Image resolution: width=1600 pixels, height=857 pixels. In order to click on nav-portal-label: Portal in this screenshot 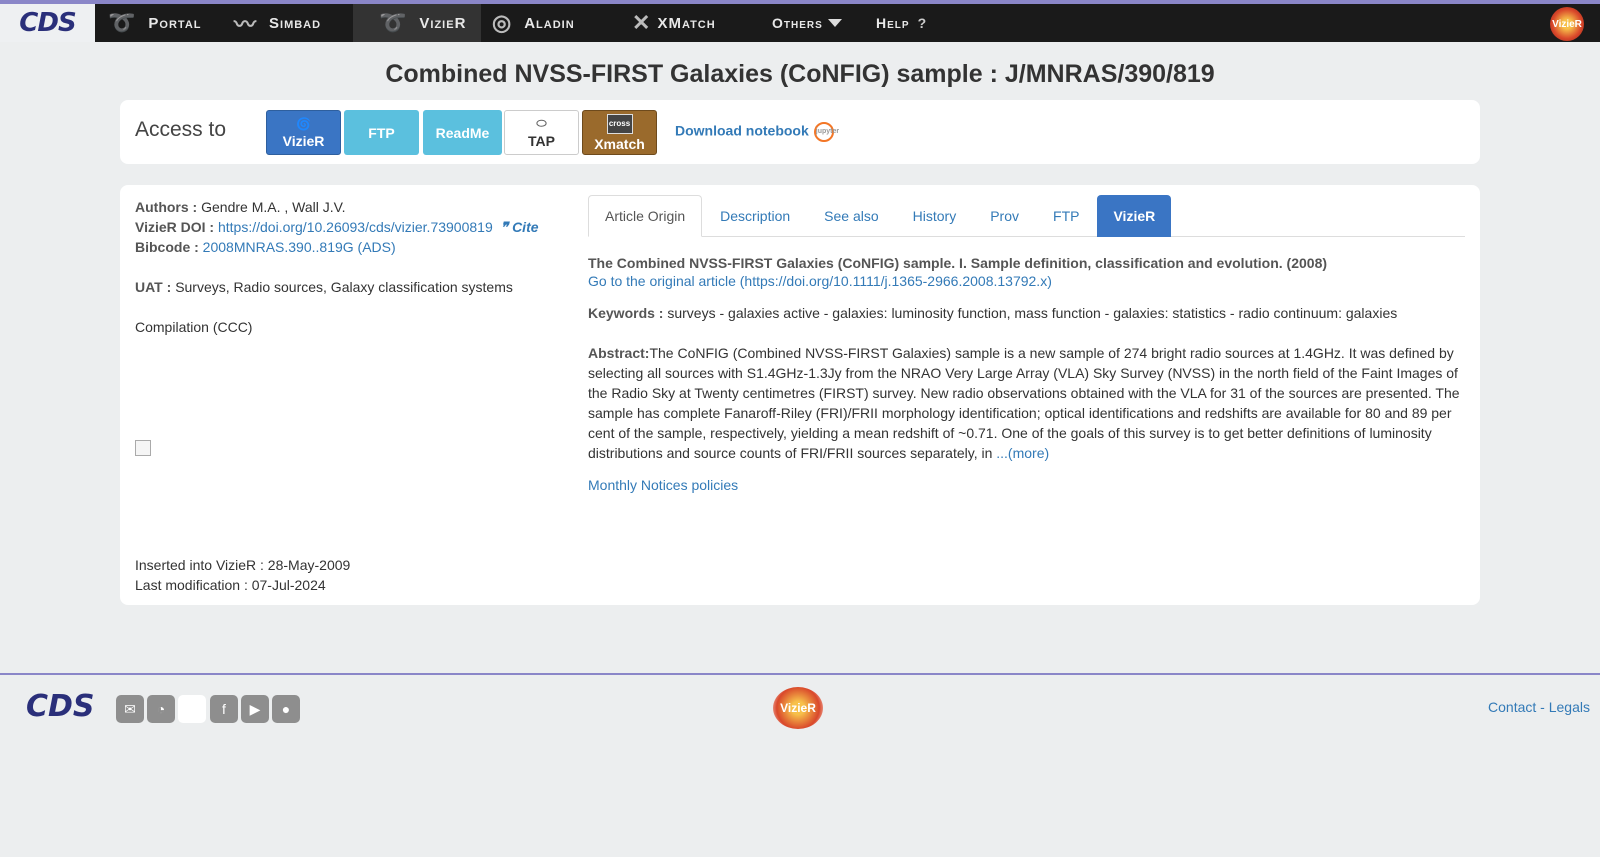, I will do `click(175, 23)`.